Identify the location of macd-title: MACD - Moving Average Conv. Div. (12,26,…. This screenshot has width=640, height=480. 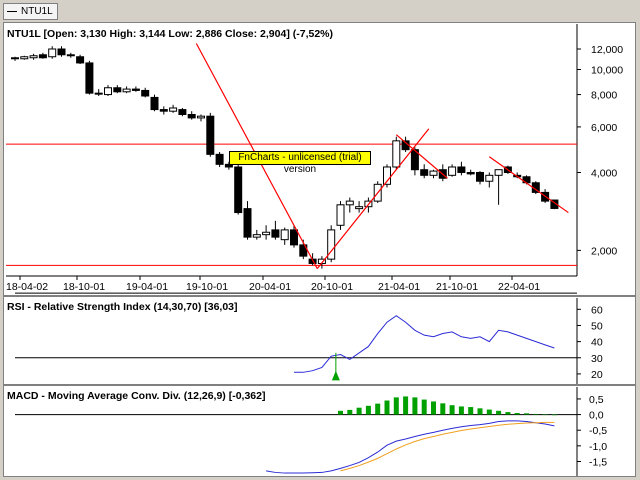
(136, 396).